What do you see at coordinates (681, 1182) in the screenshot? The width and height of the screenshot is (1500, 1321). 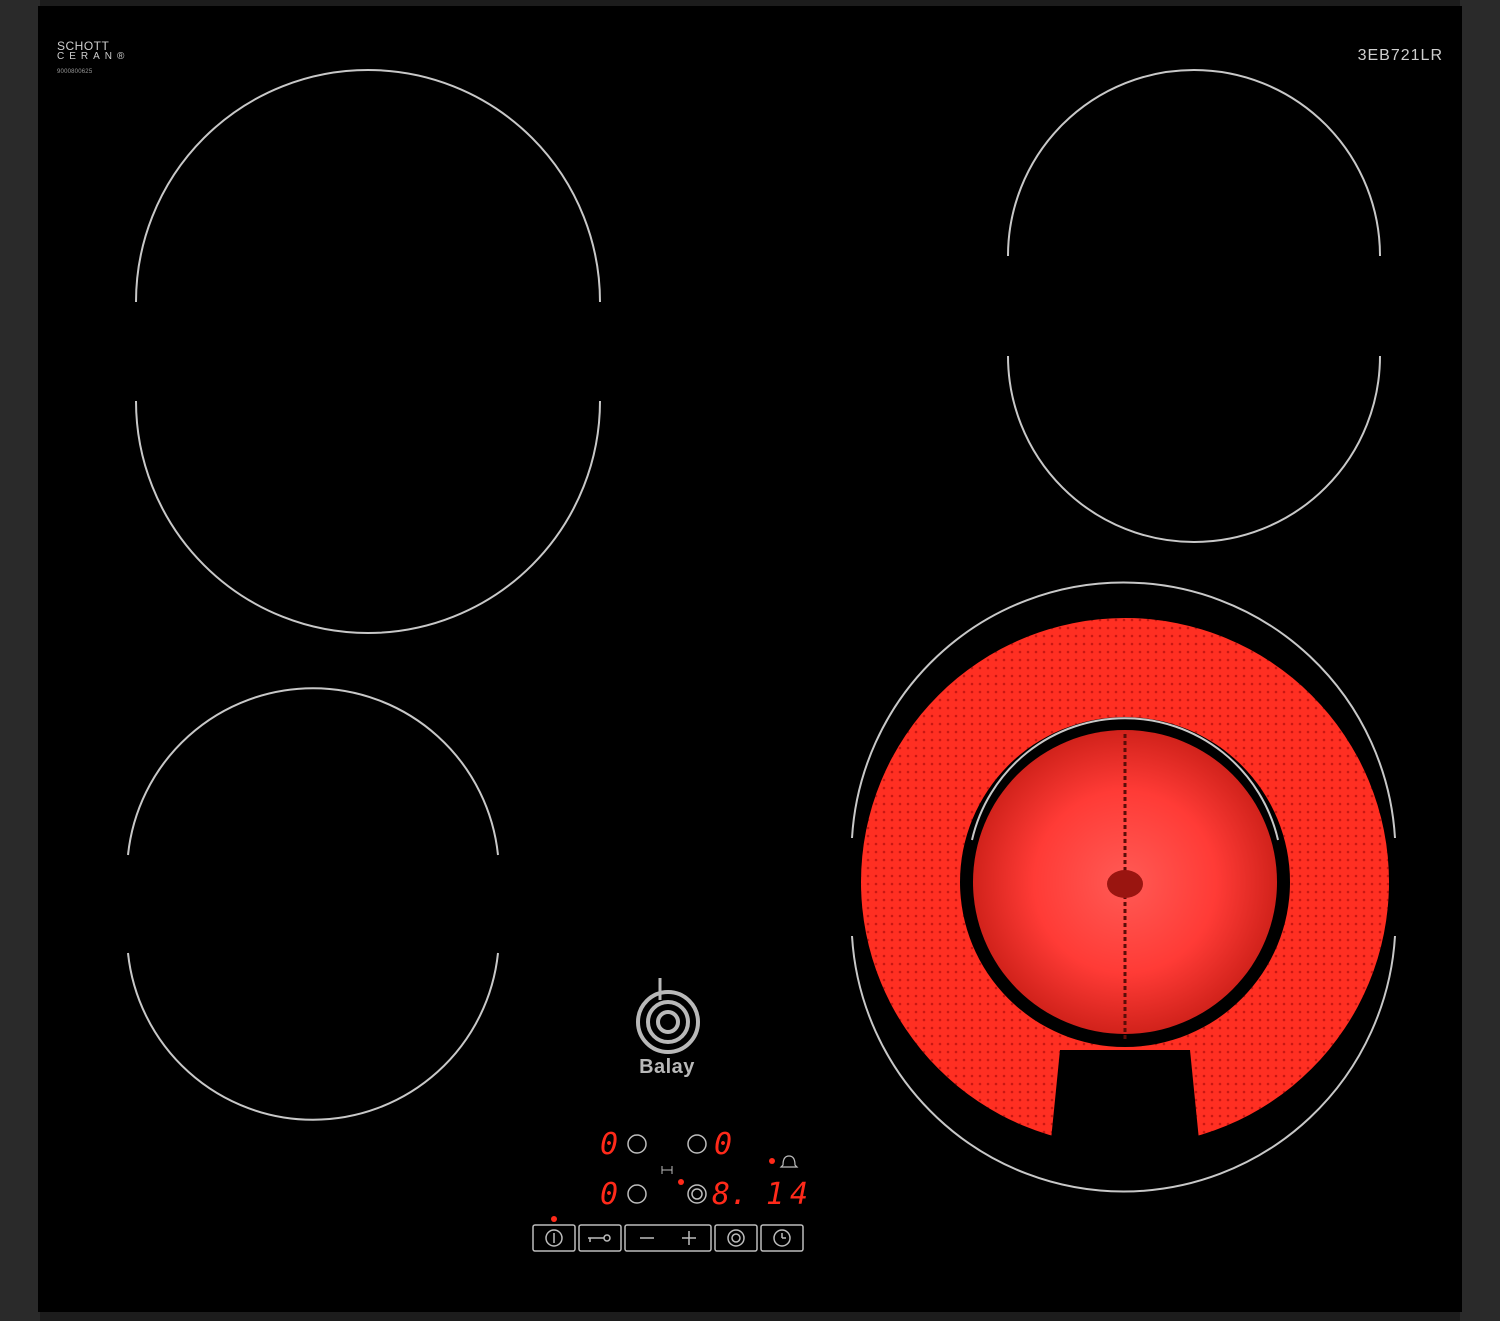 I see `zone-led` at bounding box center [681, 1182].